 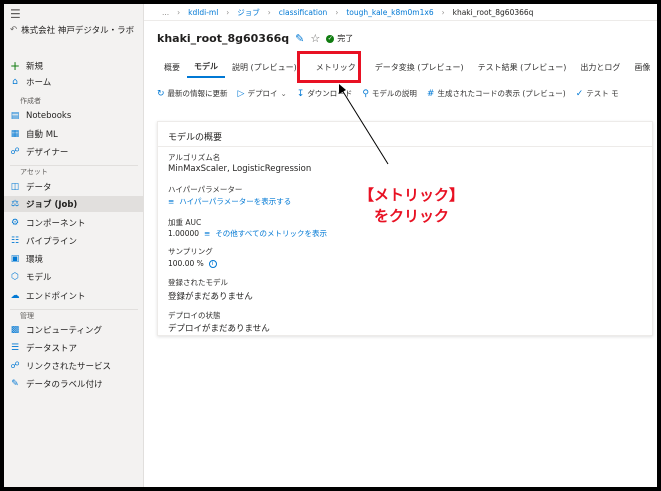 What do you see at coordinates (364, 124) in the screenshot?
I see `annotation-arrow` at bounding box center [364, 124].